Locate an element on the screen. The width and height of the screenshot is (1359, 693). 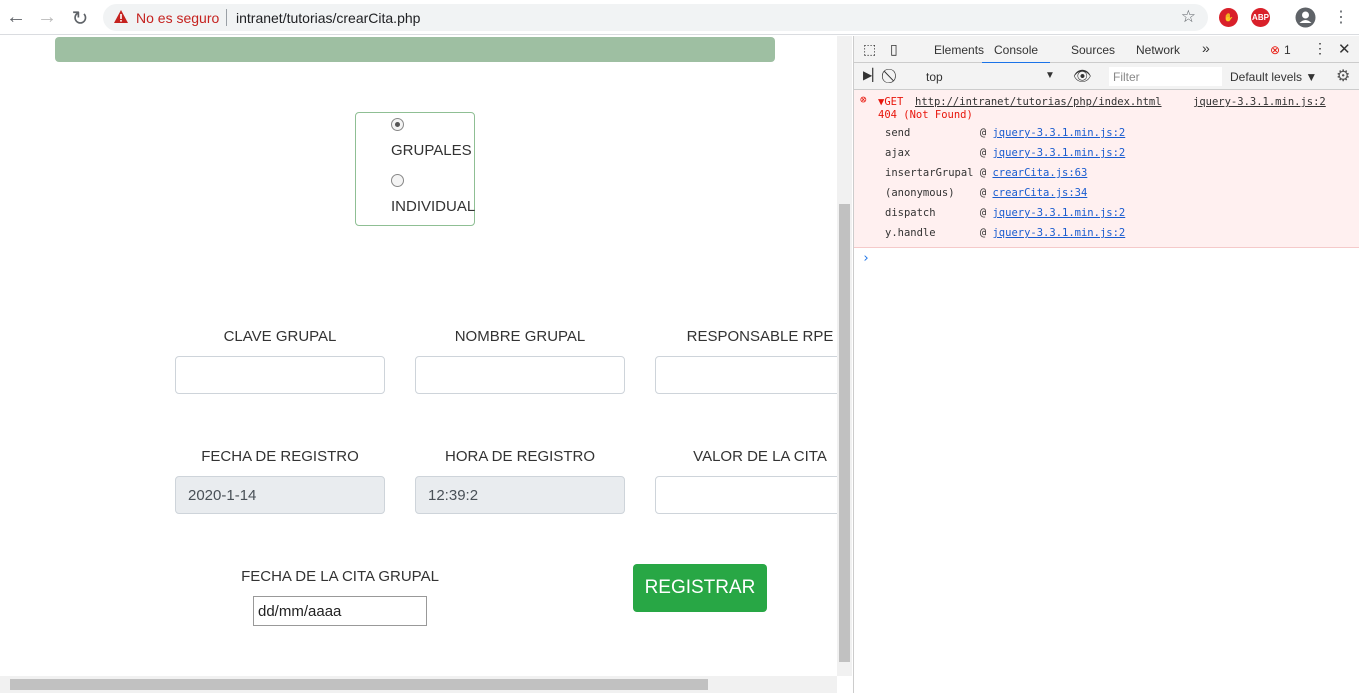
url-text: intranet/tutorias/crearCita.php is located at coordinates (328, 18).